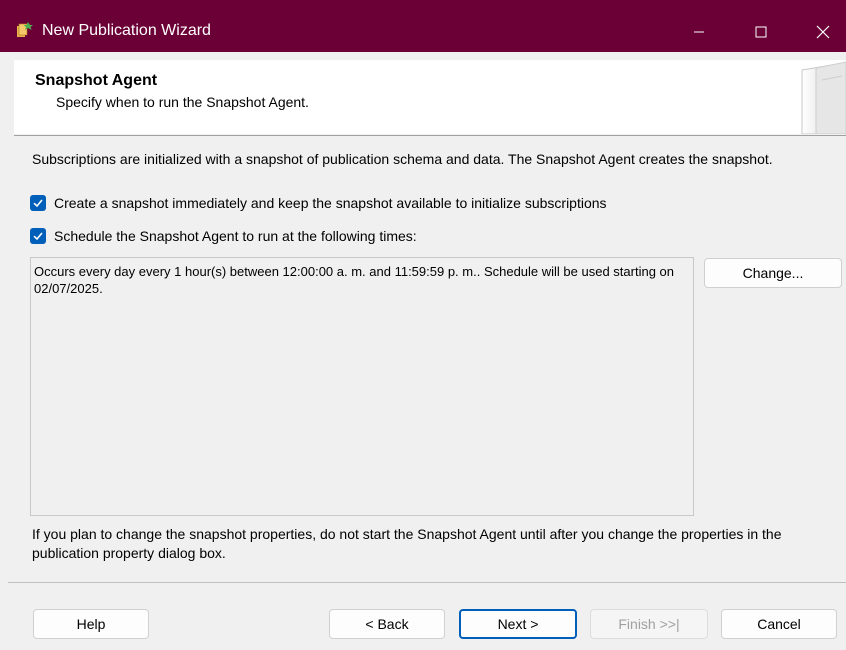 The height and width of the screenshot is (650, 846). I want to click on header-divider, so click(430, 135).